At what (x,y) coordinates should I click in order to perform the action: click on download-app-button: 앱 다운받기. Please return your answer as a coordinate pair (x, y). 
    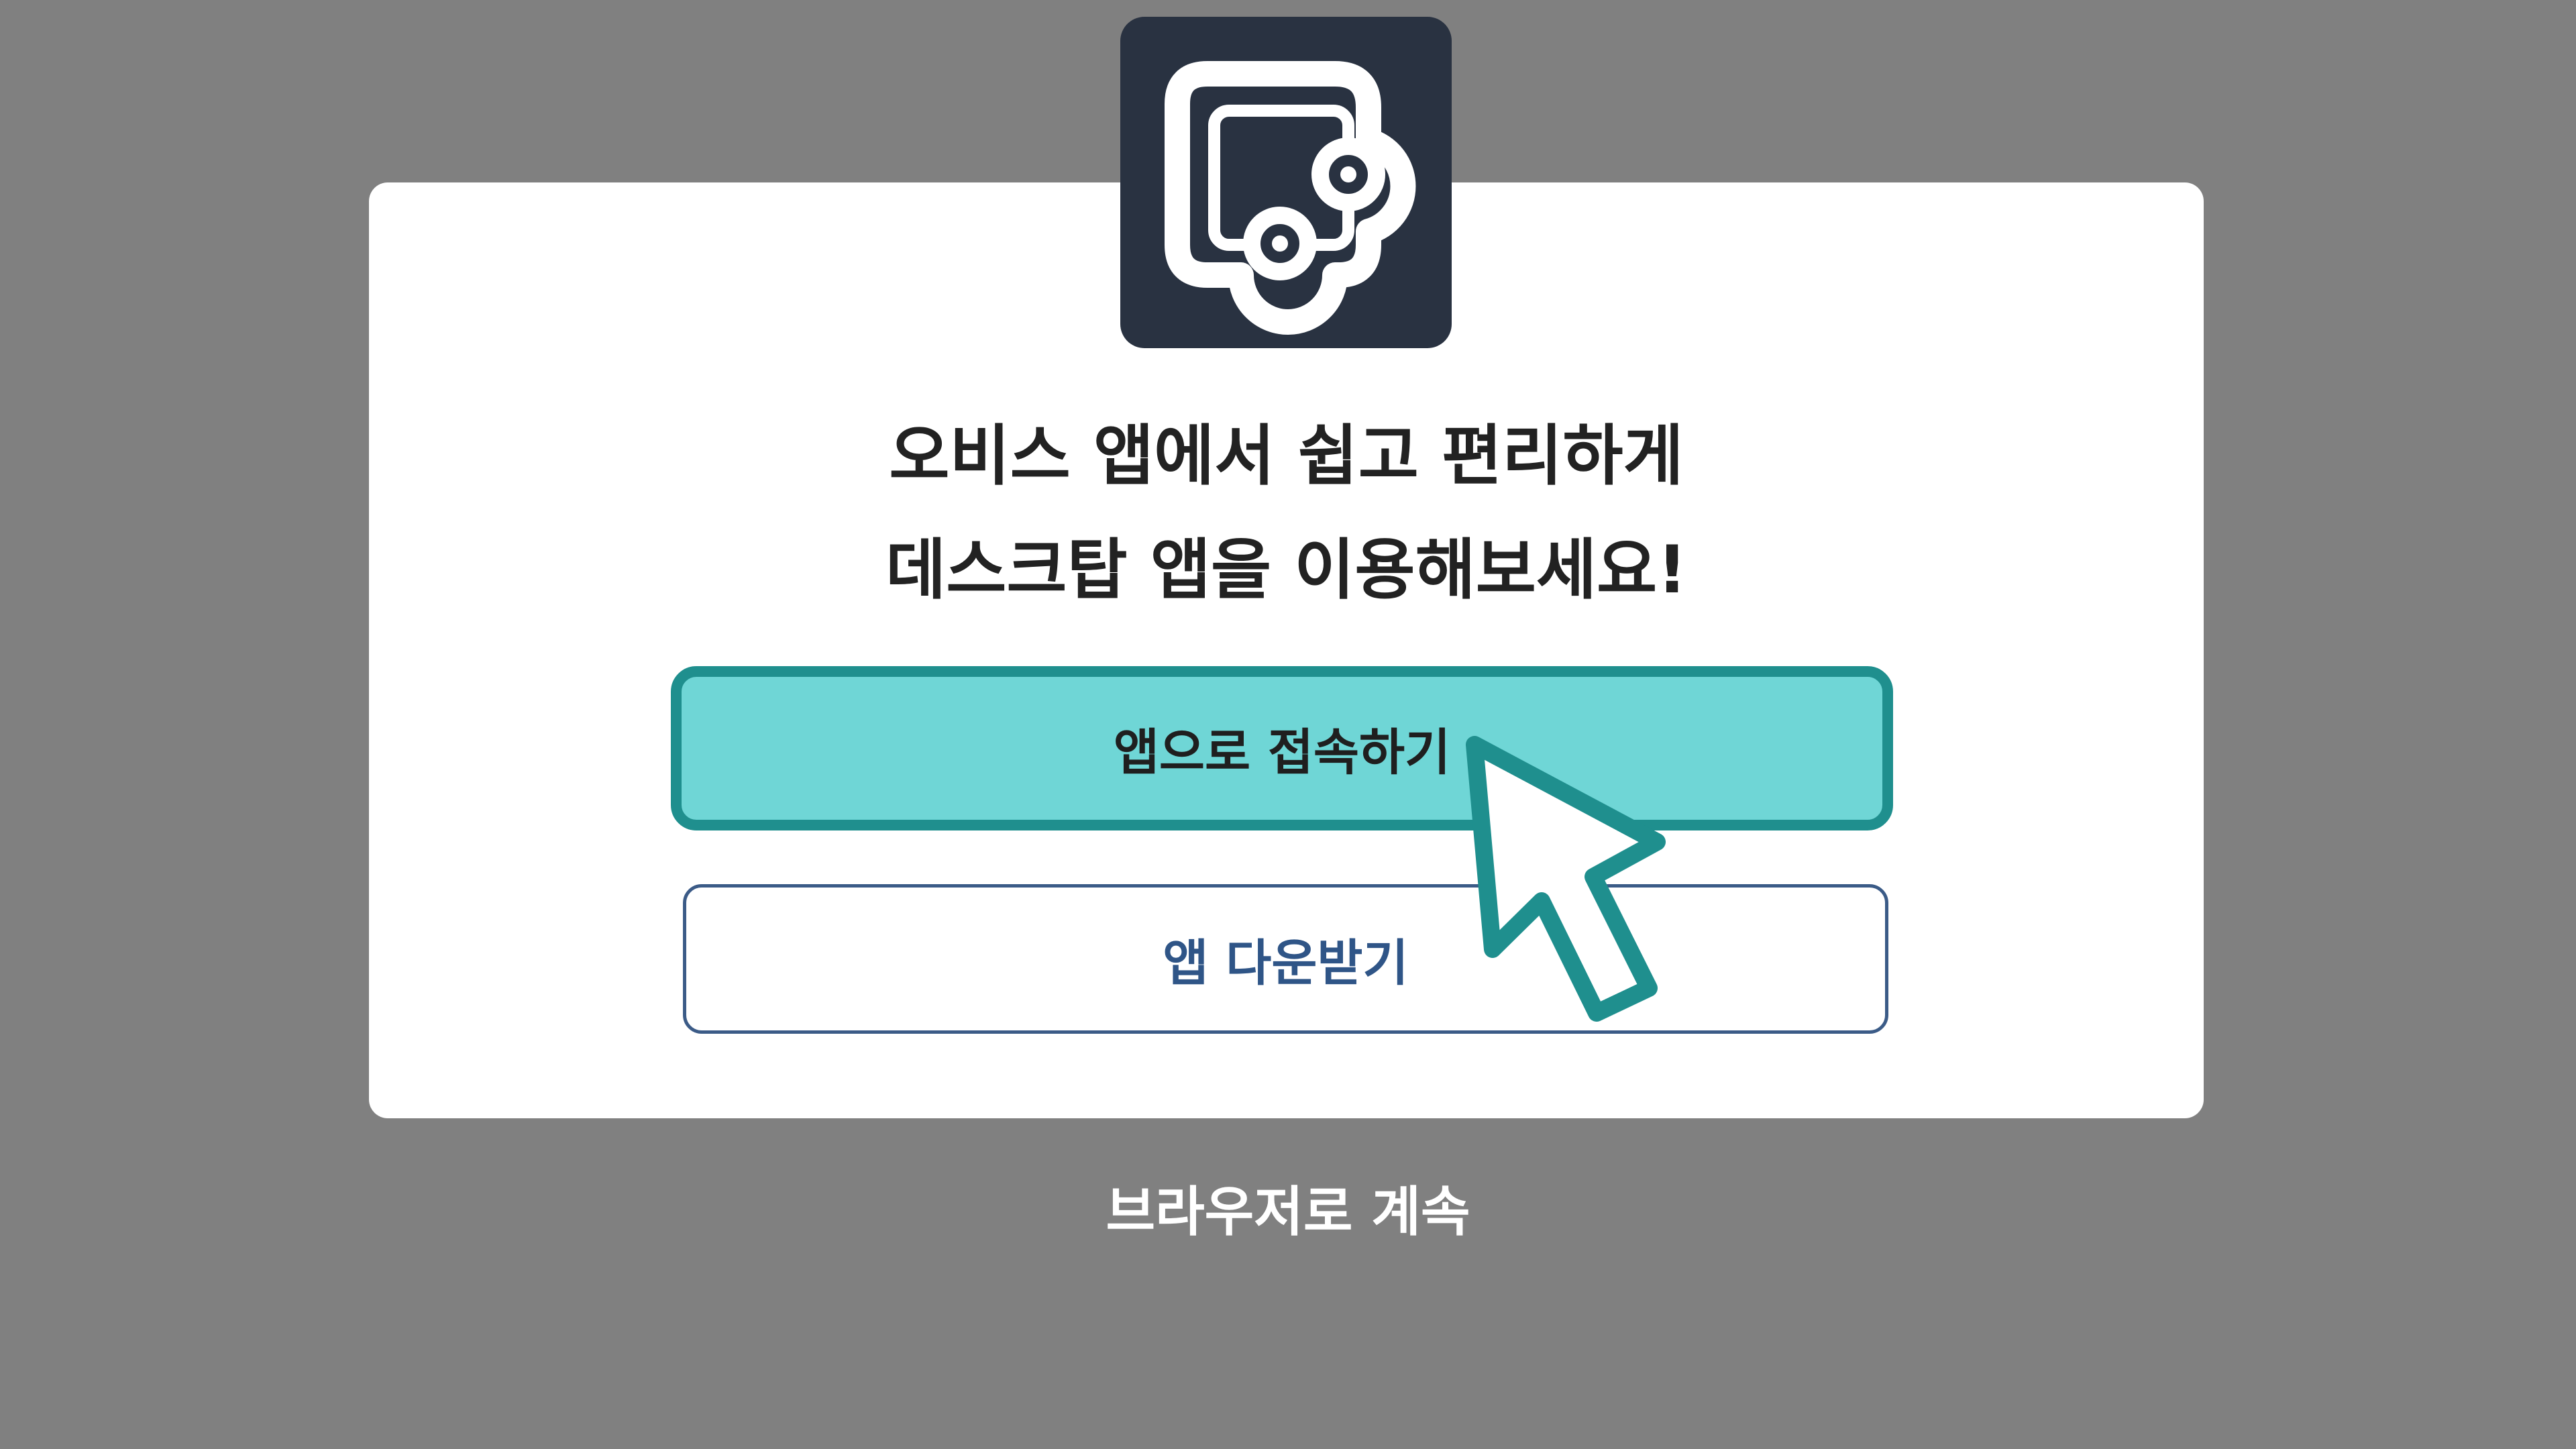
    Looking at the image, I should click on (1285, 959).